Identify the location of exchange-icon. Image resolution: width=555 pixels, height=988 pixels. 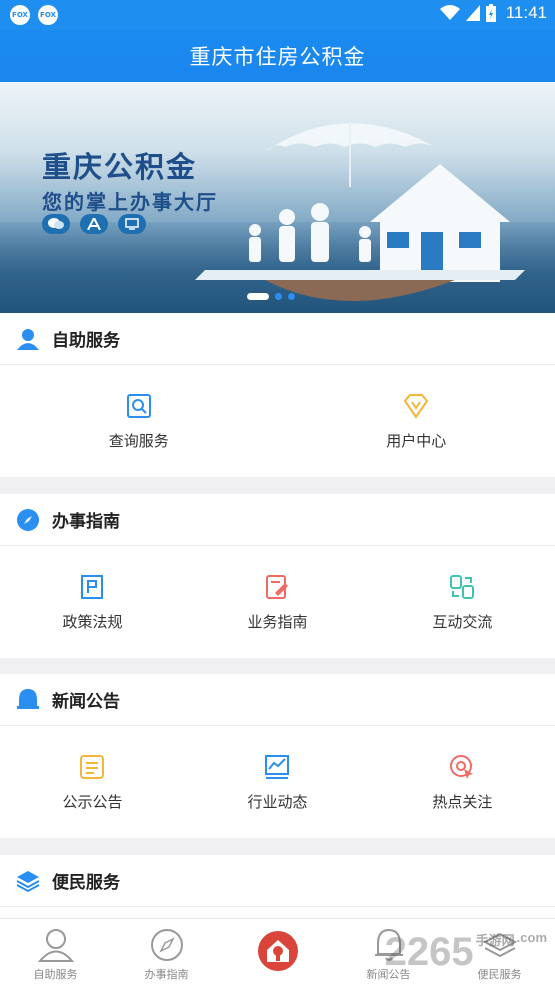
(462, 586).